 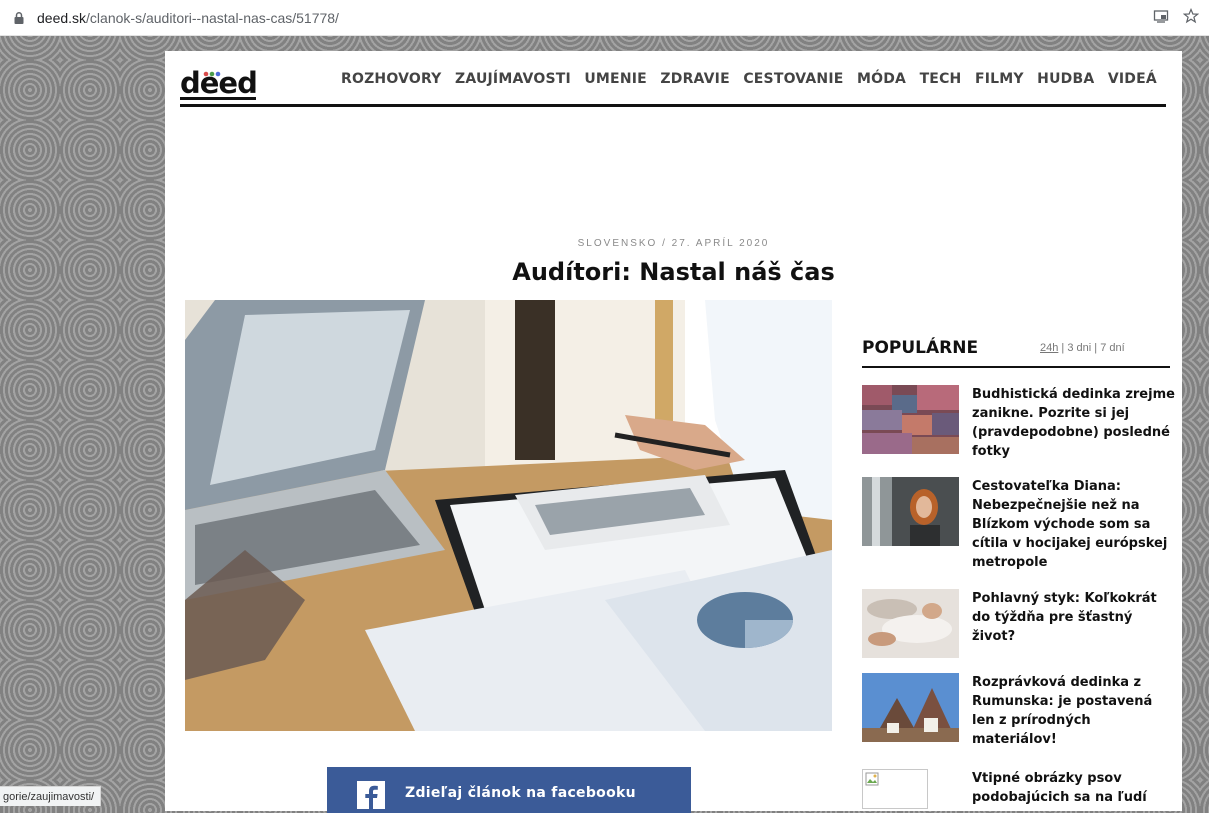 I want to click on facebook-share-button: Zdieľaj článok na facebooku, so click(x=509, y=790).